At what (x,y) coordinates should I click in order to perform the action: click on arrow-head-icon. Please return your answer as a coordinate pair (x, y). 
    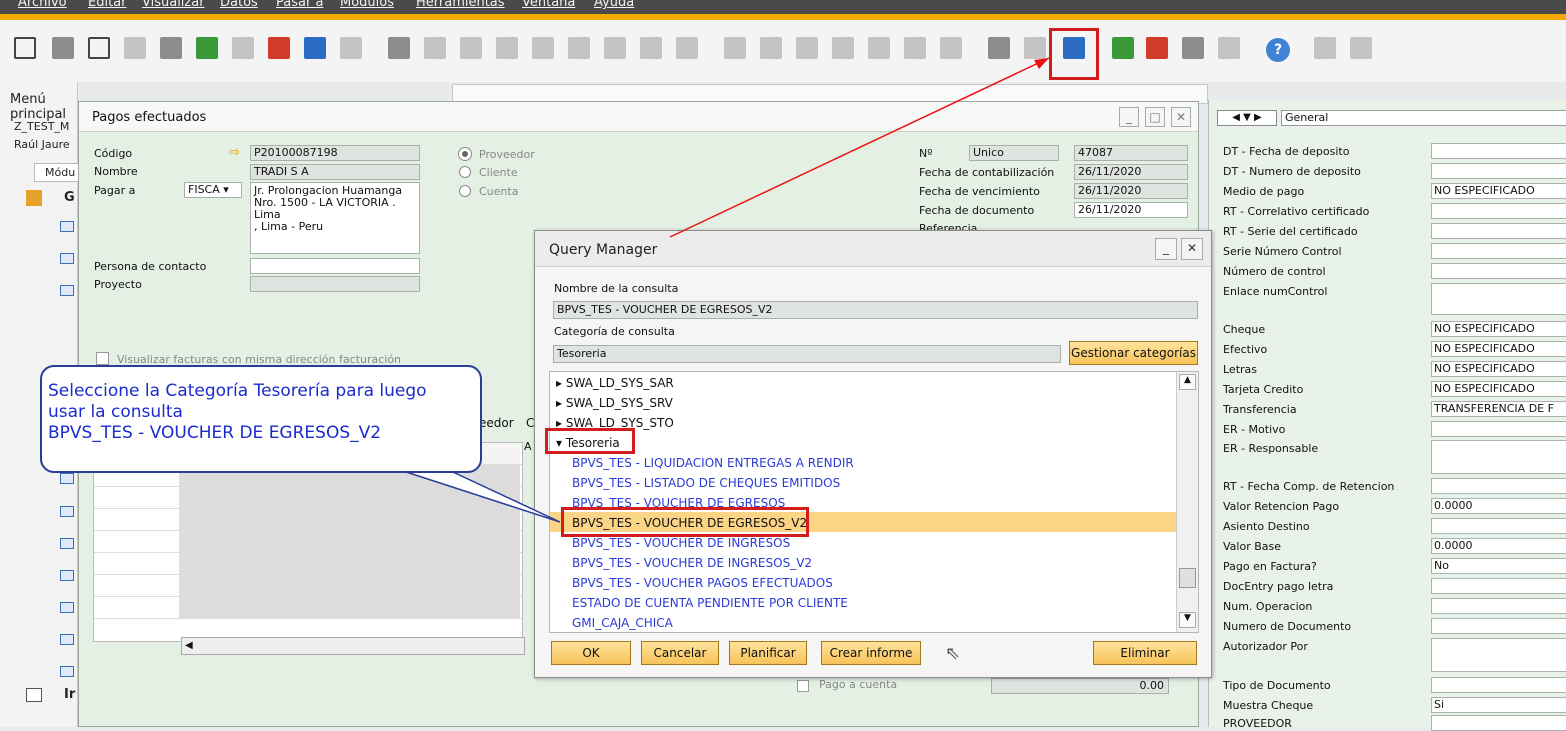
    Looking at the image, I should click on (1041, 63).